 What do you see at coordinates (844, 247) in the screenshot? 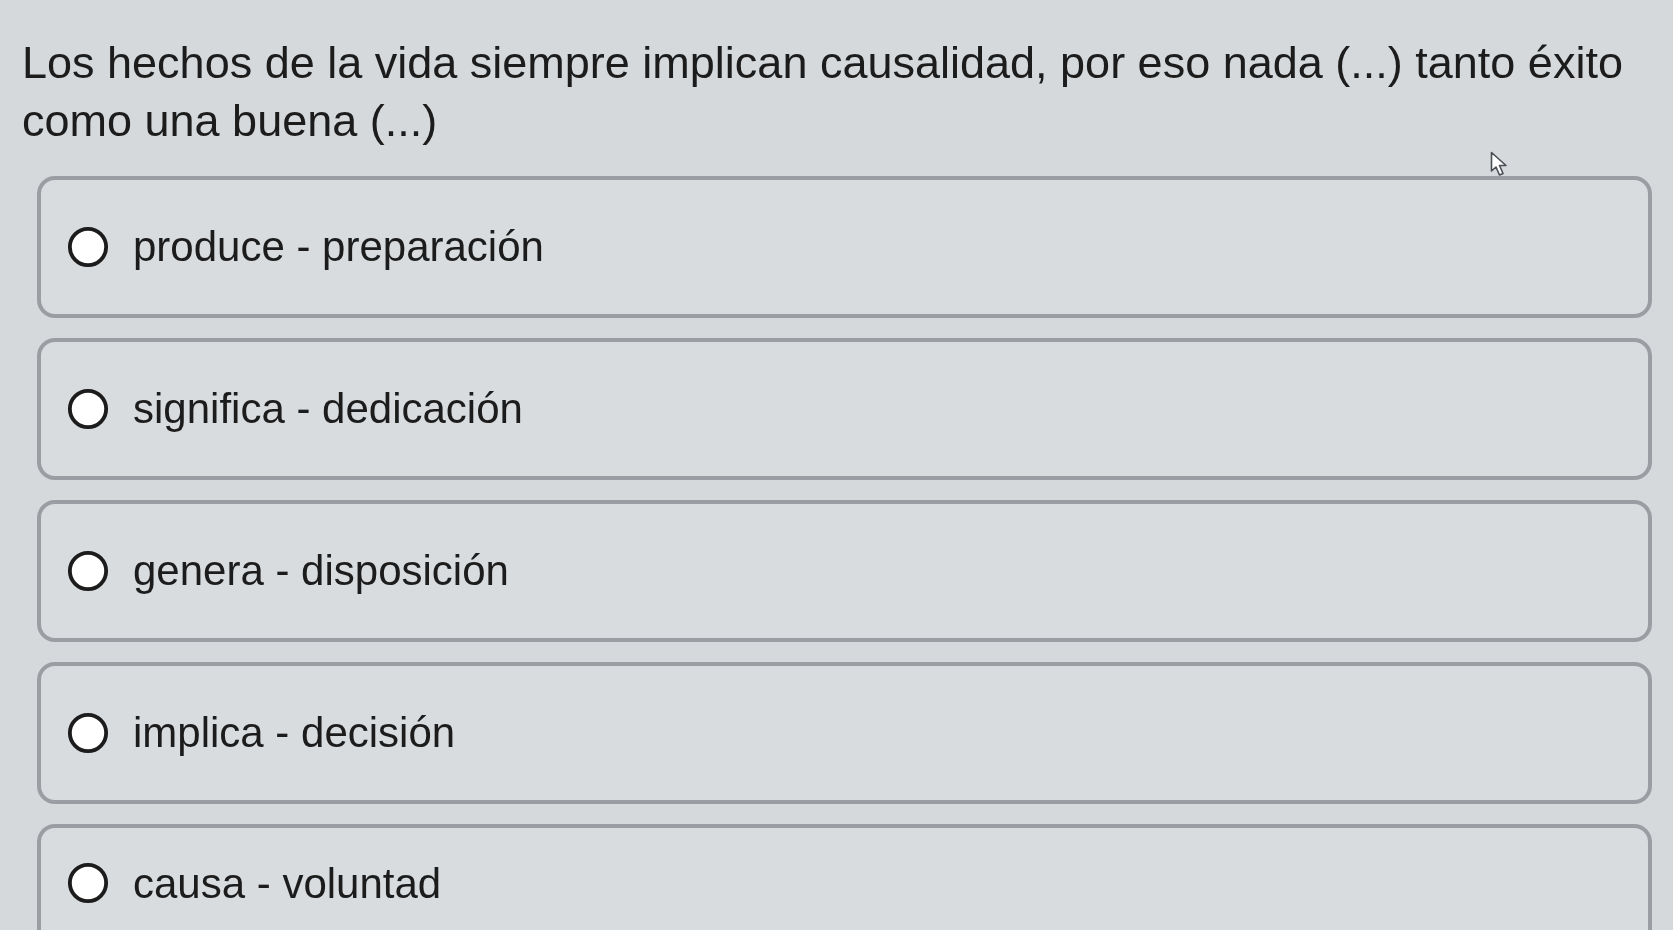
I see `answer-option: produce - preparación` at bounding box center [844, 247].